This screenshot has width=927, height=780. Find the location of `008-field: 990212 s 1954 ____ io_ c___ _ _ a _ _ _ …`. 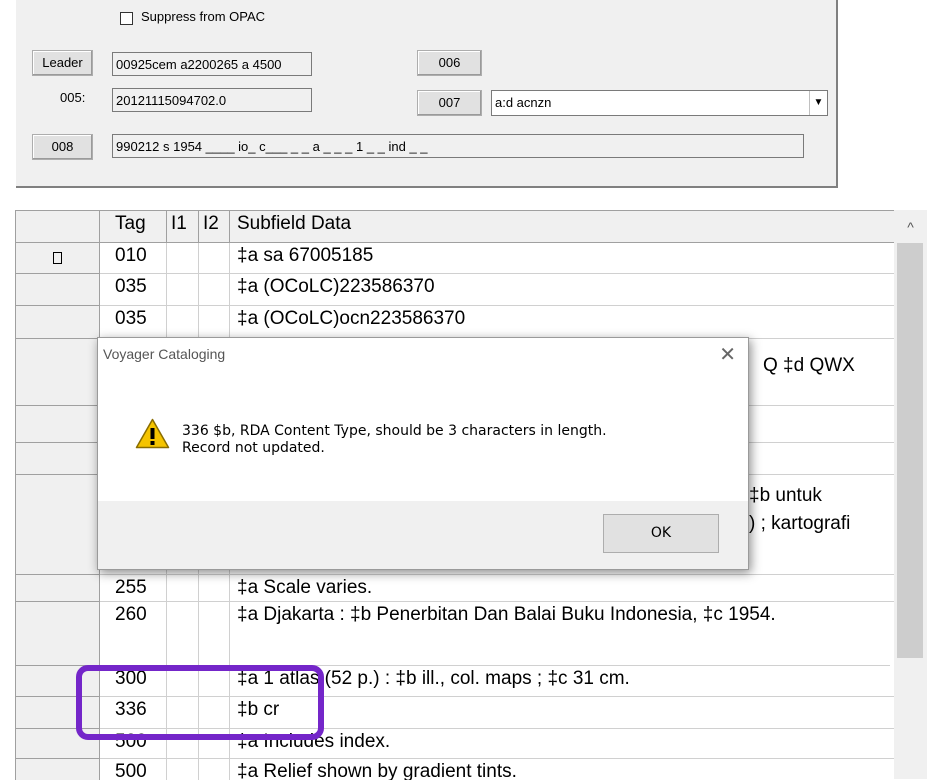

008-field: 990212 s 1954 ____ io_ c___ _ _ a _ _ _ … is located at coordinates (458, 146).